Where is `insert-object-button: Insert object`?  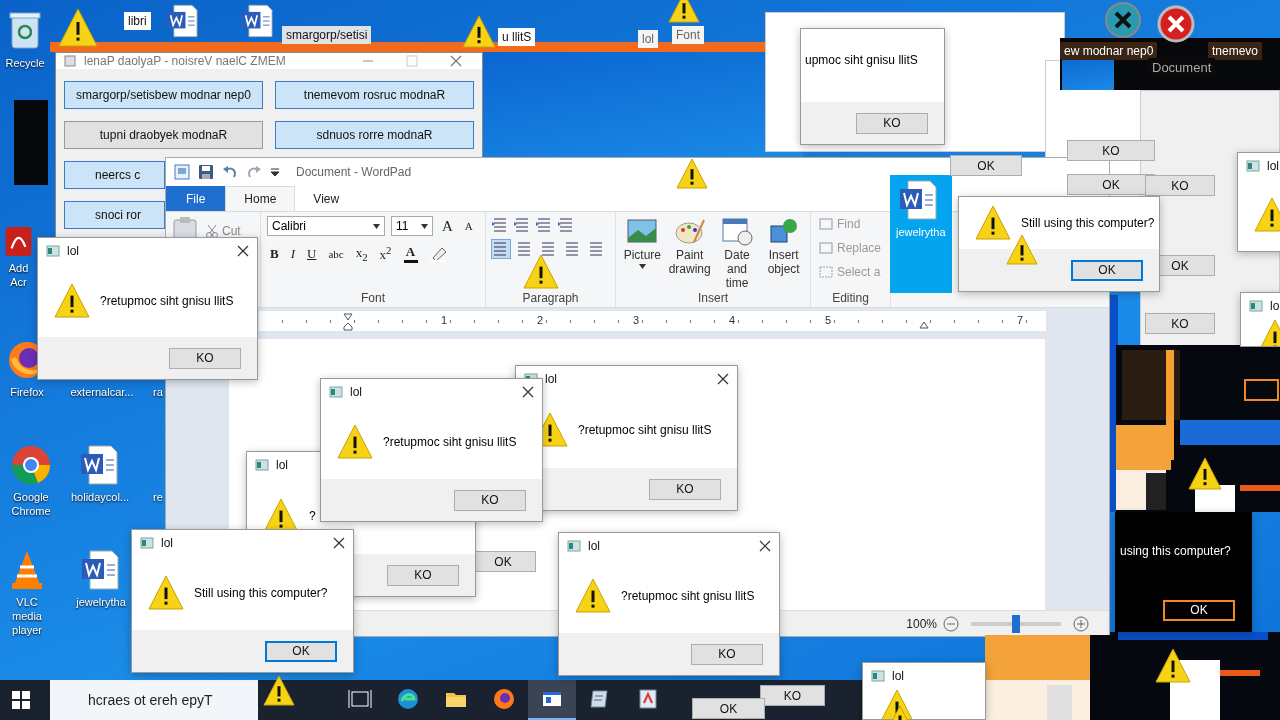
insert-object-button: Insert object is located at coordinates (783, 246).